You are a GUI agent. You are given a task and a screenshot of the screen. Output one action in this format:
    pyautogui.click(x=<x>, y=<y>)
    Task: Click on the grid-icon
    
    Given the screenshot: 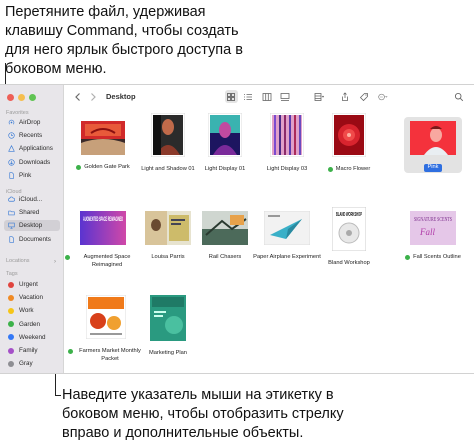 What is the action you would take?
    pyautogui.click(x=231, y=97)
    